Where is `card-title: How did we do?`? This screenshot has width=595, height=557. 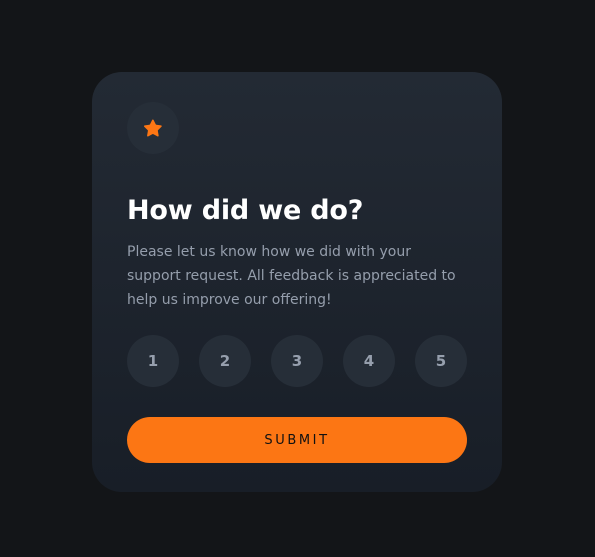
card-title: How did we do? is located at coordinates (245, 210).